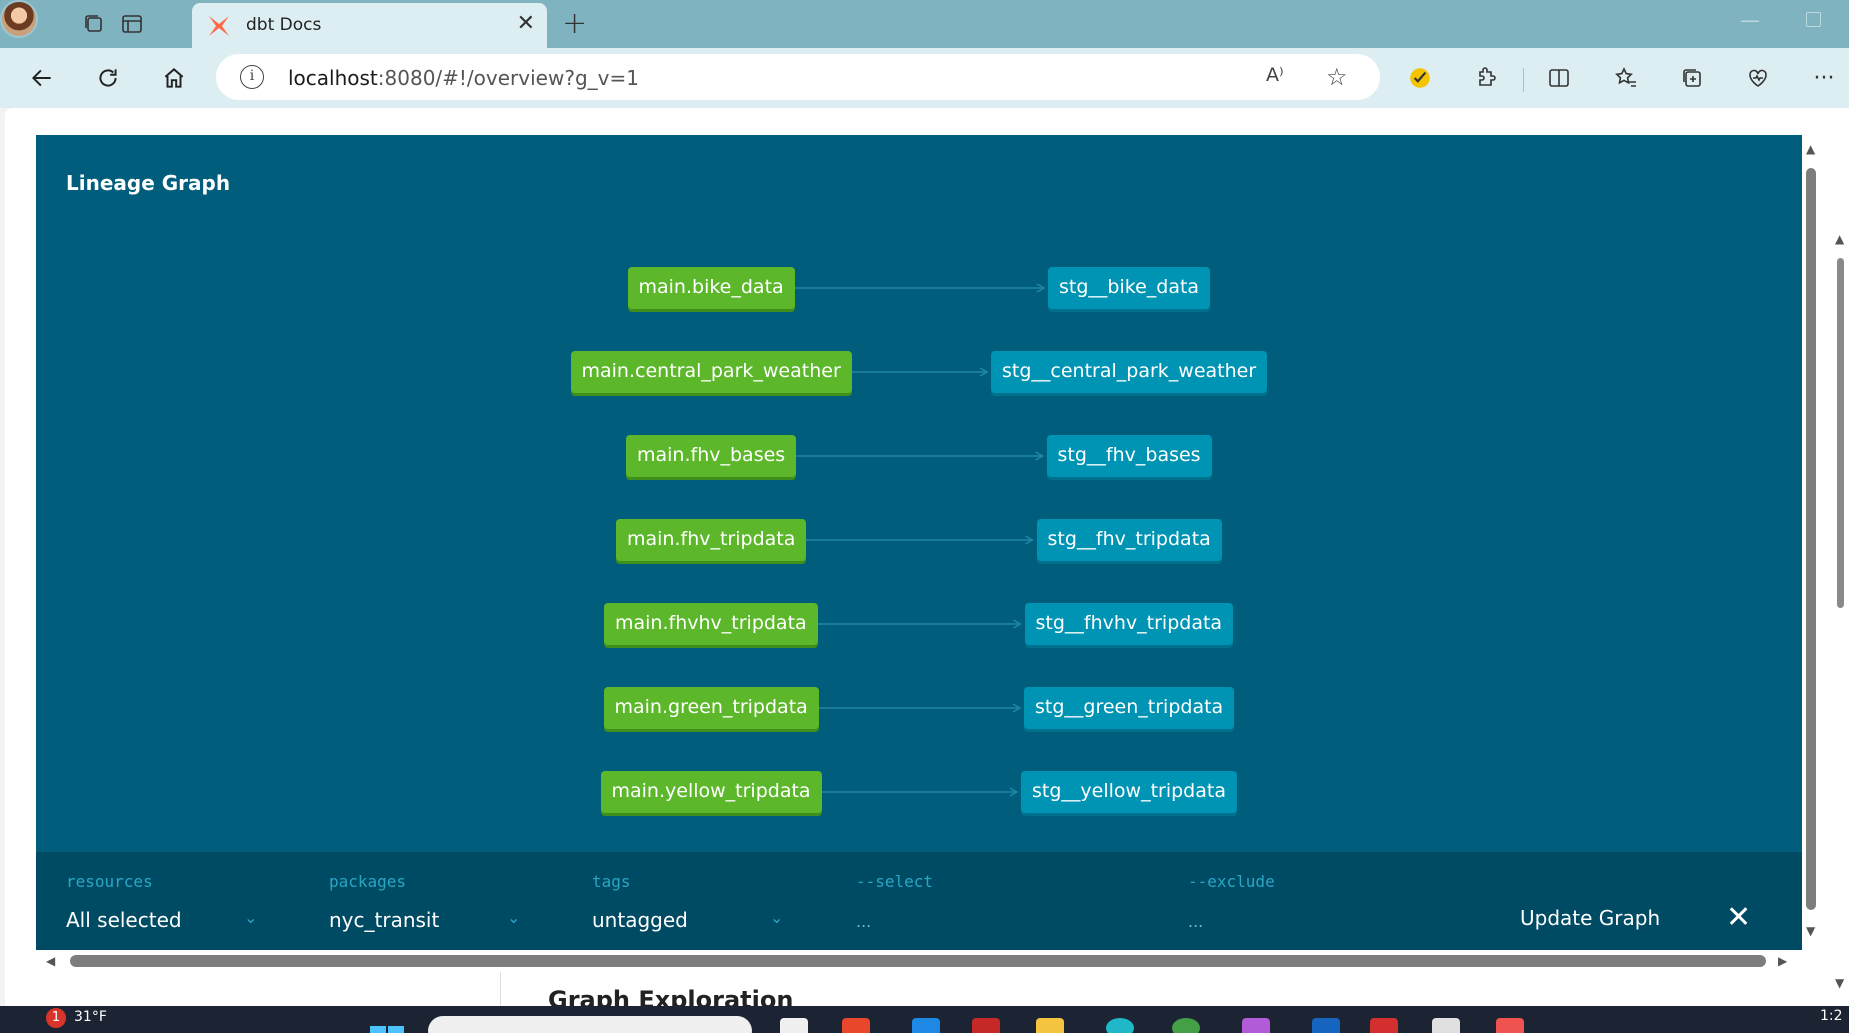 This screenshot has width=1849, height=1033. Describe the element at coordinates (333, 78) in the screenshot. I see `url-host: localhost` at that location.